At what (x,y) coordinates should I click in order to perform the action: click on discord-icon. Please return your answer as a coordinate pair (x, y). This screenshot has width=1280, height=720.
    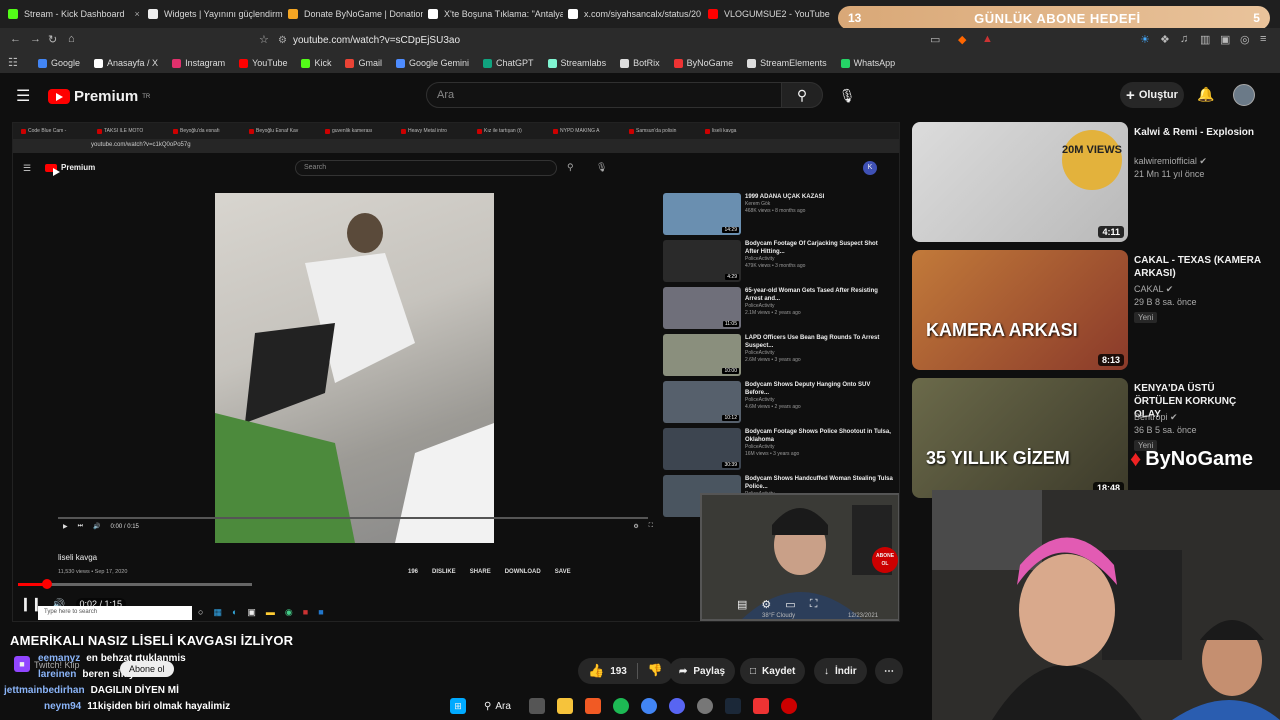
    Looking at the image, I should click on (676, 706).